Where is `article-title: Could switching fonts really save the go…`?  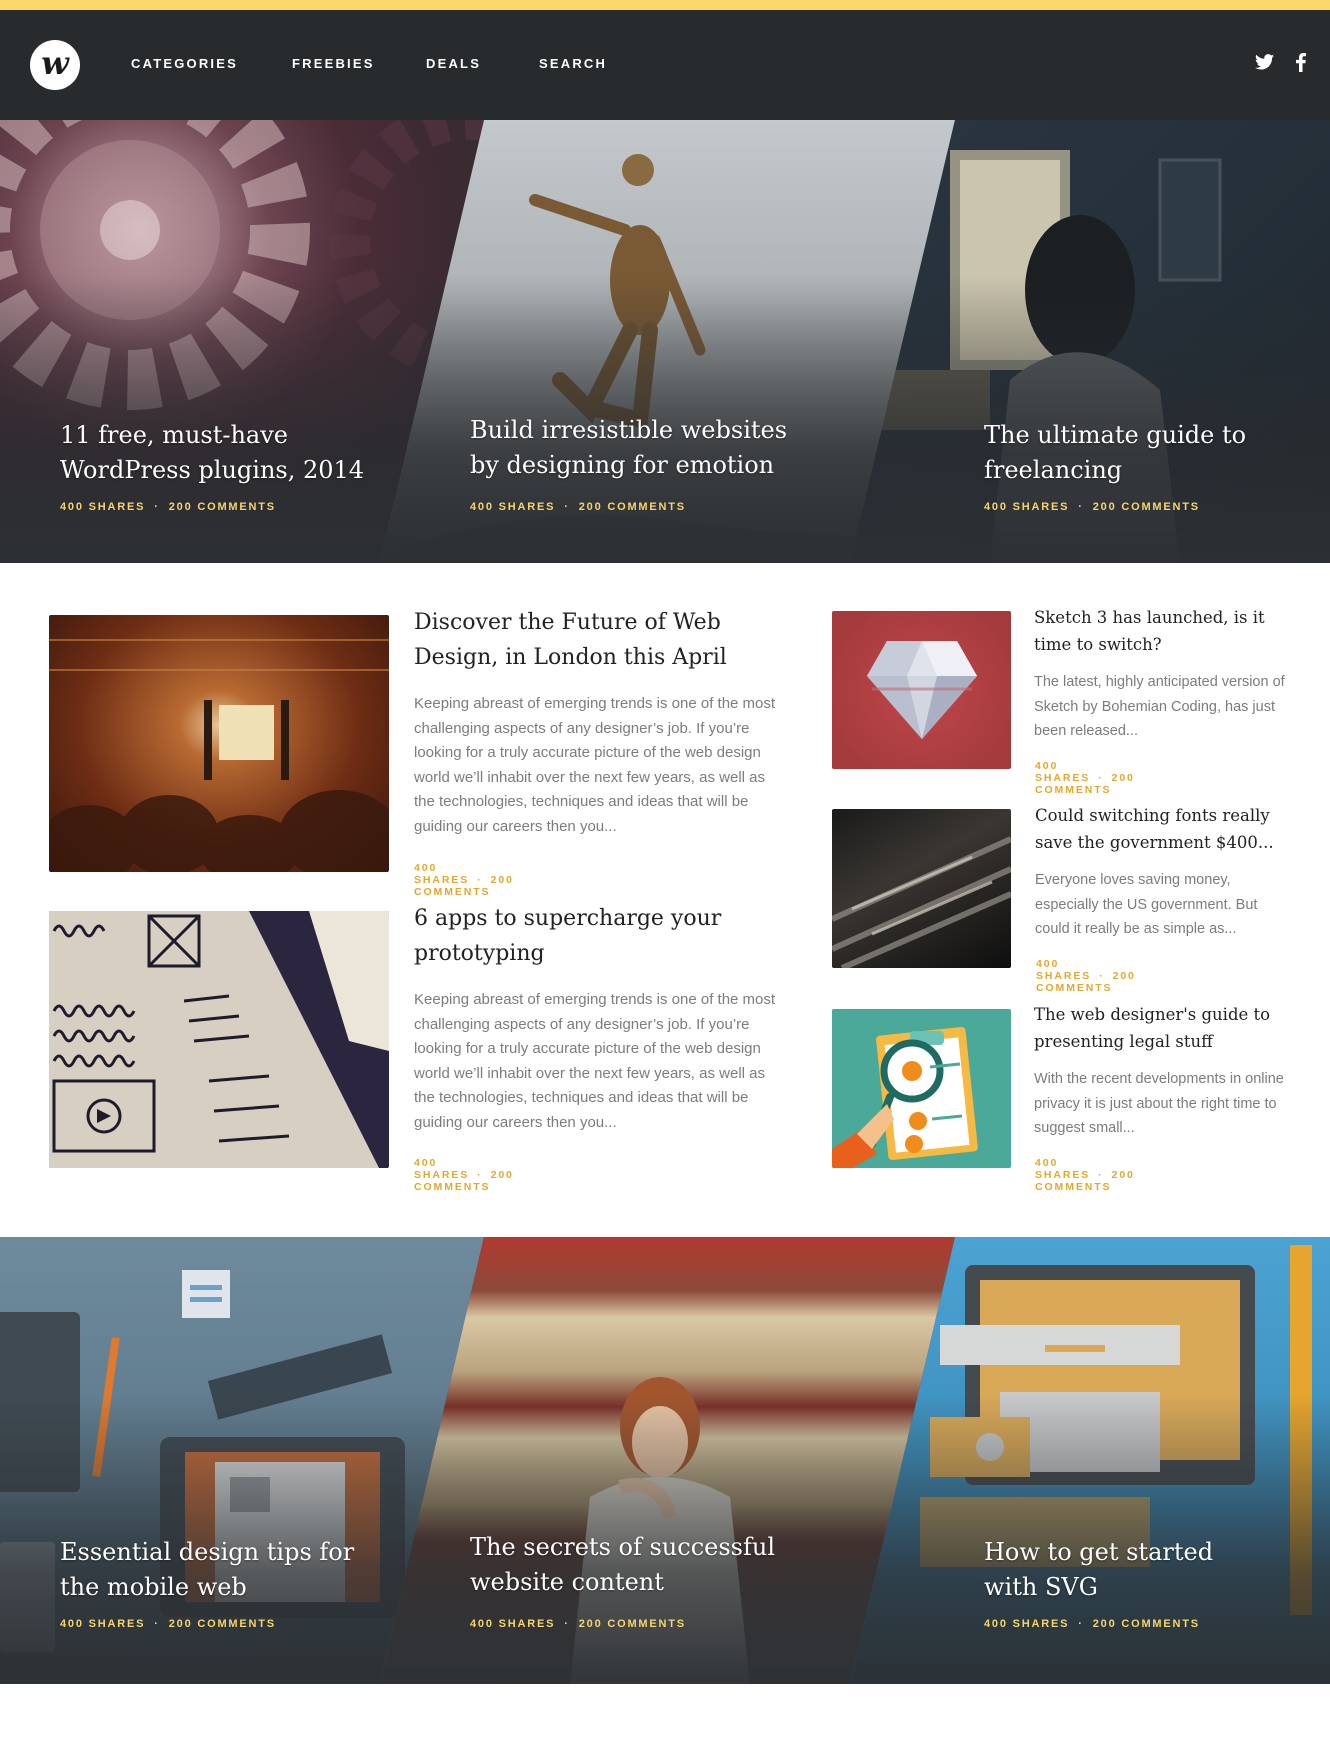
article-title: Could switching fonts really save the go… is located at coordinates (1160, 829).